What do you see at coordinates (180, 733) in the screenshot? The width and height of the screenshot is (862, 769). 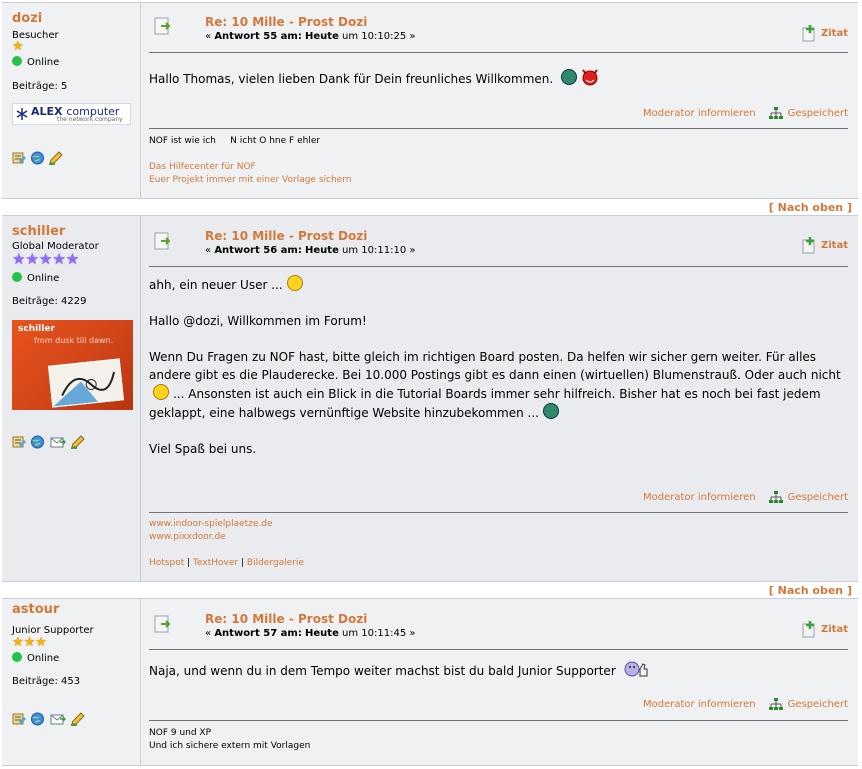 I see `signature-text: NOF 9 und XP` at bounding box center [180, 733].